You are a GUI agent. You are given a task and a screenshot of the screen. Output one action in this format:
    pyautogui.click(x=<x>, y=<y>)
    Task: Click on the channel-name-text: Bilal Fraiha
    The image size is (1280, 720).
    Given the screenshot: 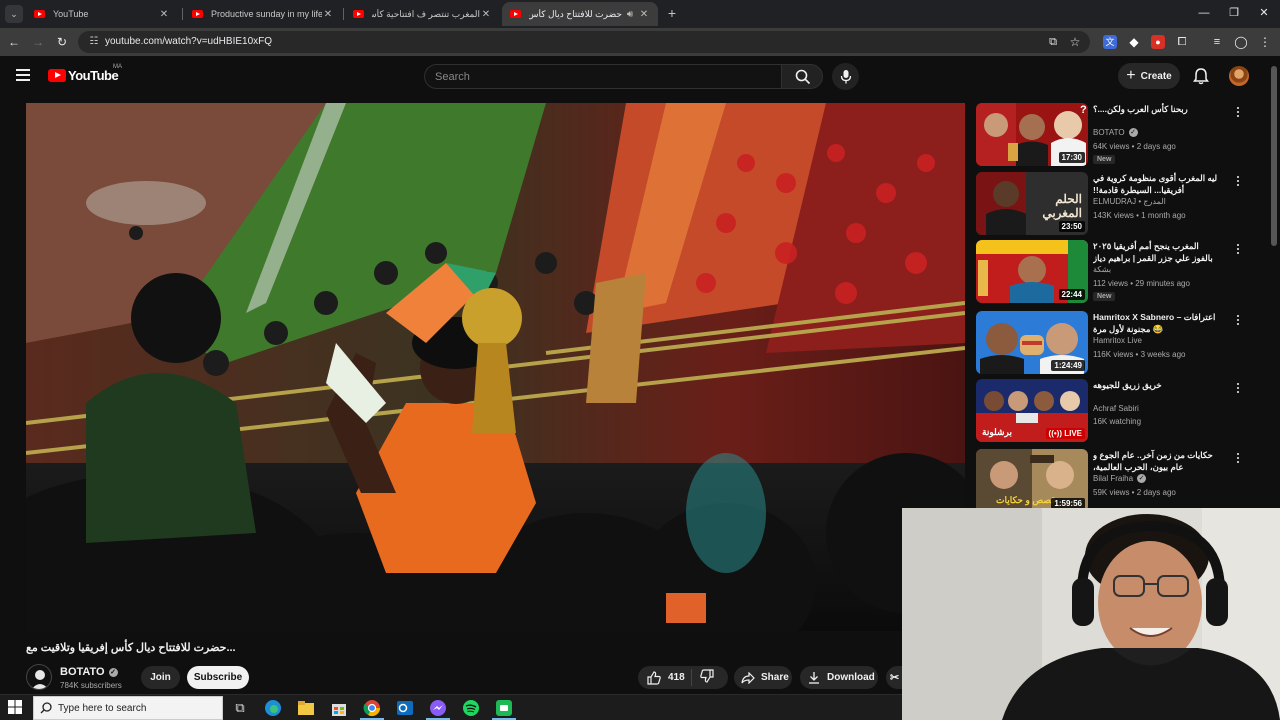 What is the action you would take?
    pyautogui.click(x=1113, y=478)
    